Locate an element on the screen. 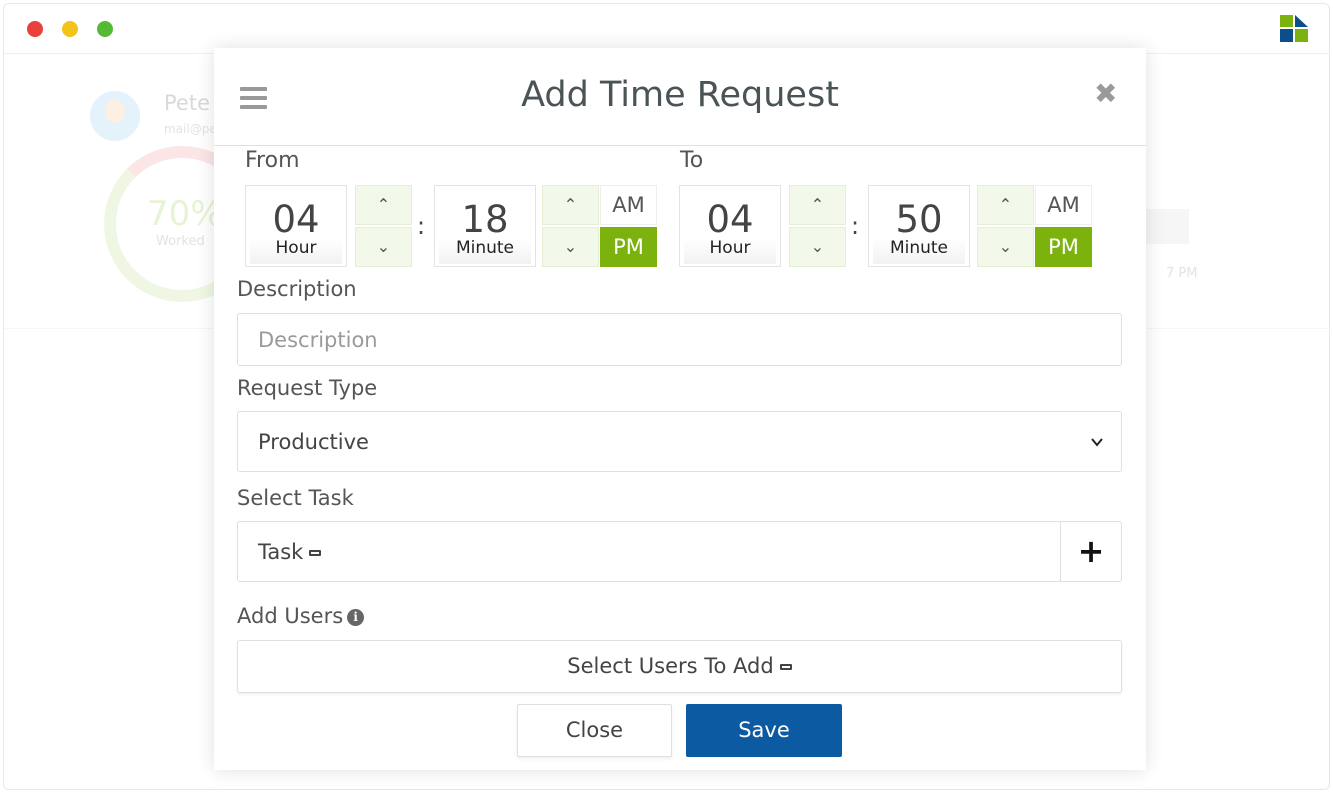 This screenshot has width=1333, height=793. chevron-down-icon is located at coordinates (1097, 442).